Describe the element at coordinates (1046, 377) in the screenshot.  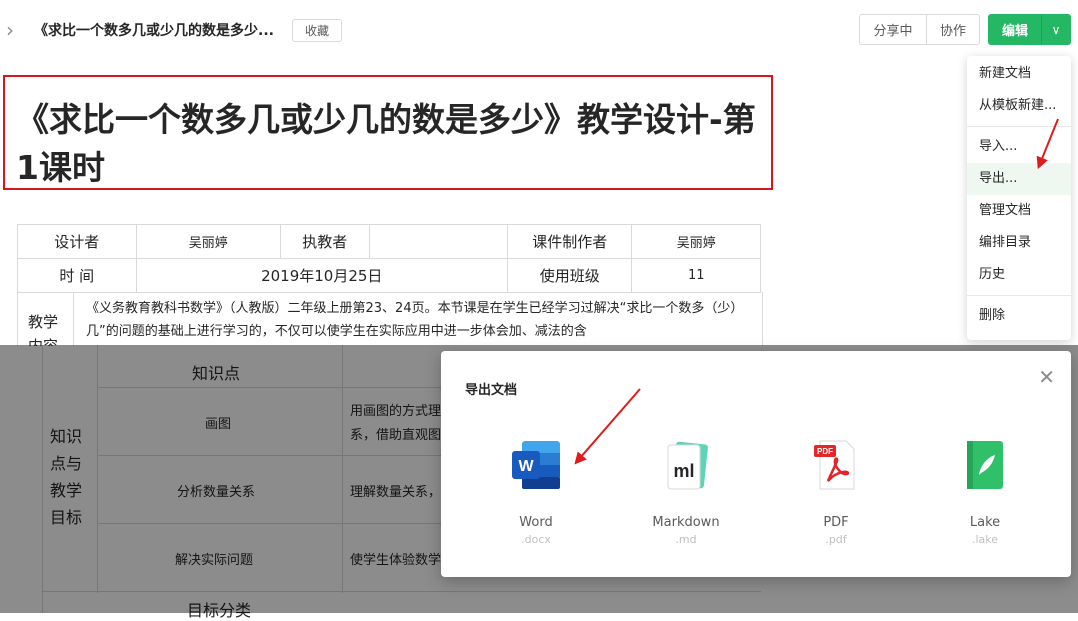
I see `close-icon: ✕` at that location.